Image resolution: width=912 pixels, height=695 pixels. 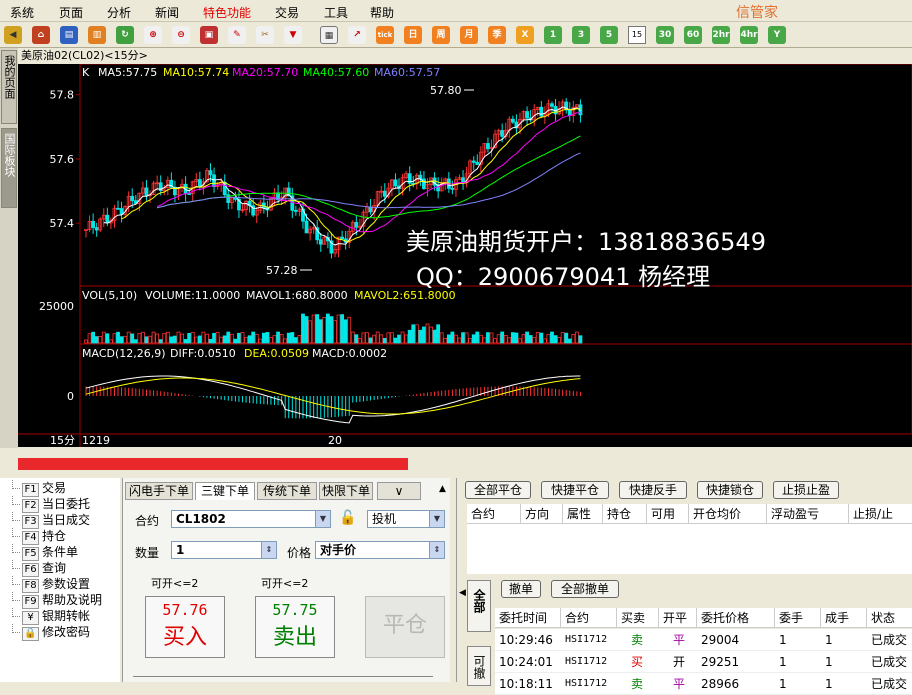 What do you see at coordinates (625, 514) in the screenshot?
I see `positions-col-3: 持仓` at bounding box center [625, 514].